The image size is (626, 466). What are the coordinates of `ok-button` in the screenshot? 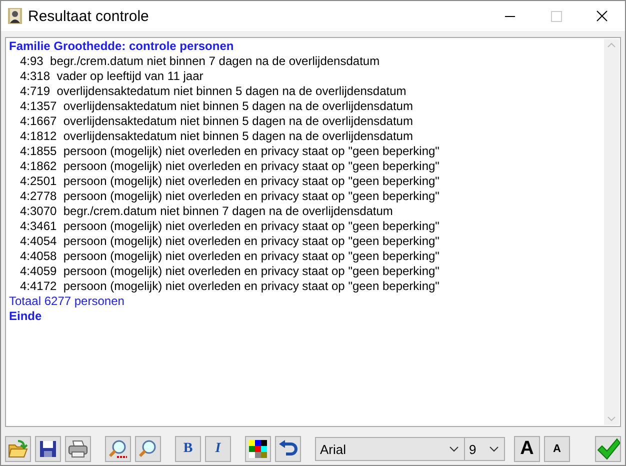 It's located at (608, 449).